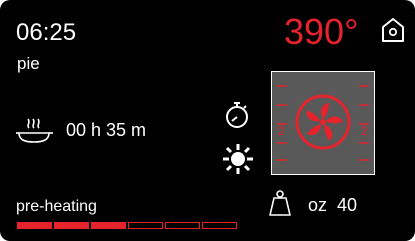 The height and width of the screenshot is (241, 415). I want to click on home-icon, so click(393, 30).